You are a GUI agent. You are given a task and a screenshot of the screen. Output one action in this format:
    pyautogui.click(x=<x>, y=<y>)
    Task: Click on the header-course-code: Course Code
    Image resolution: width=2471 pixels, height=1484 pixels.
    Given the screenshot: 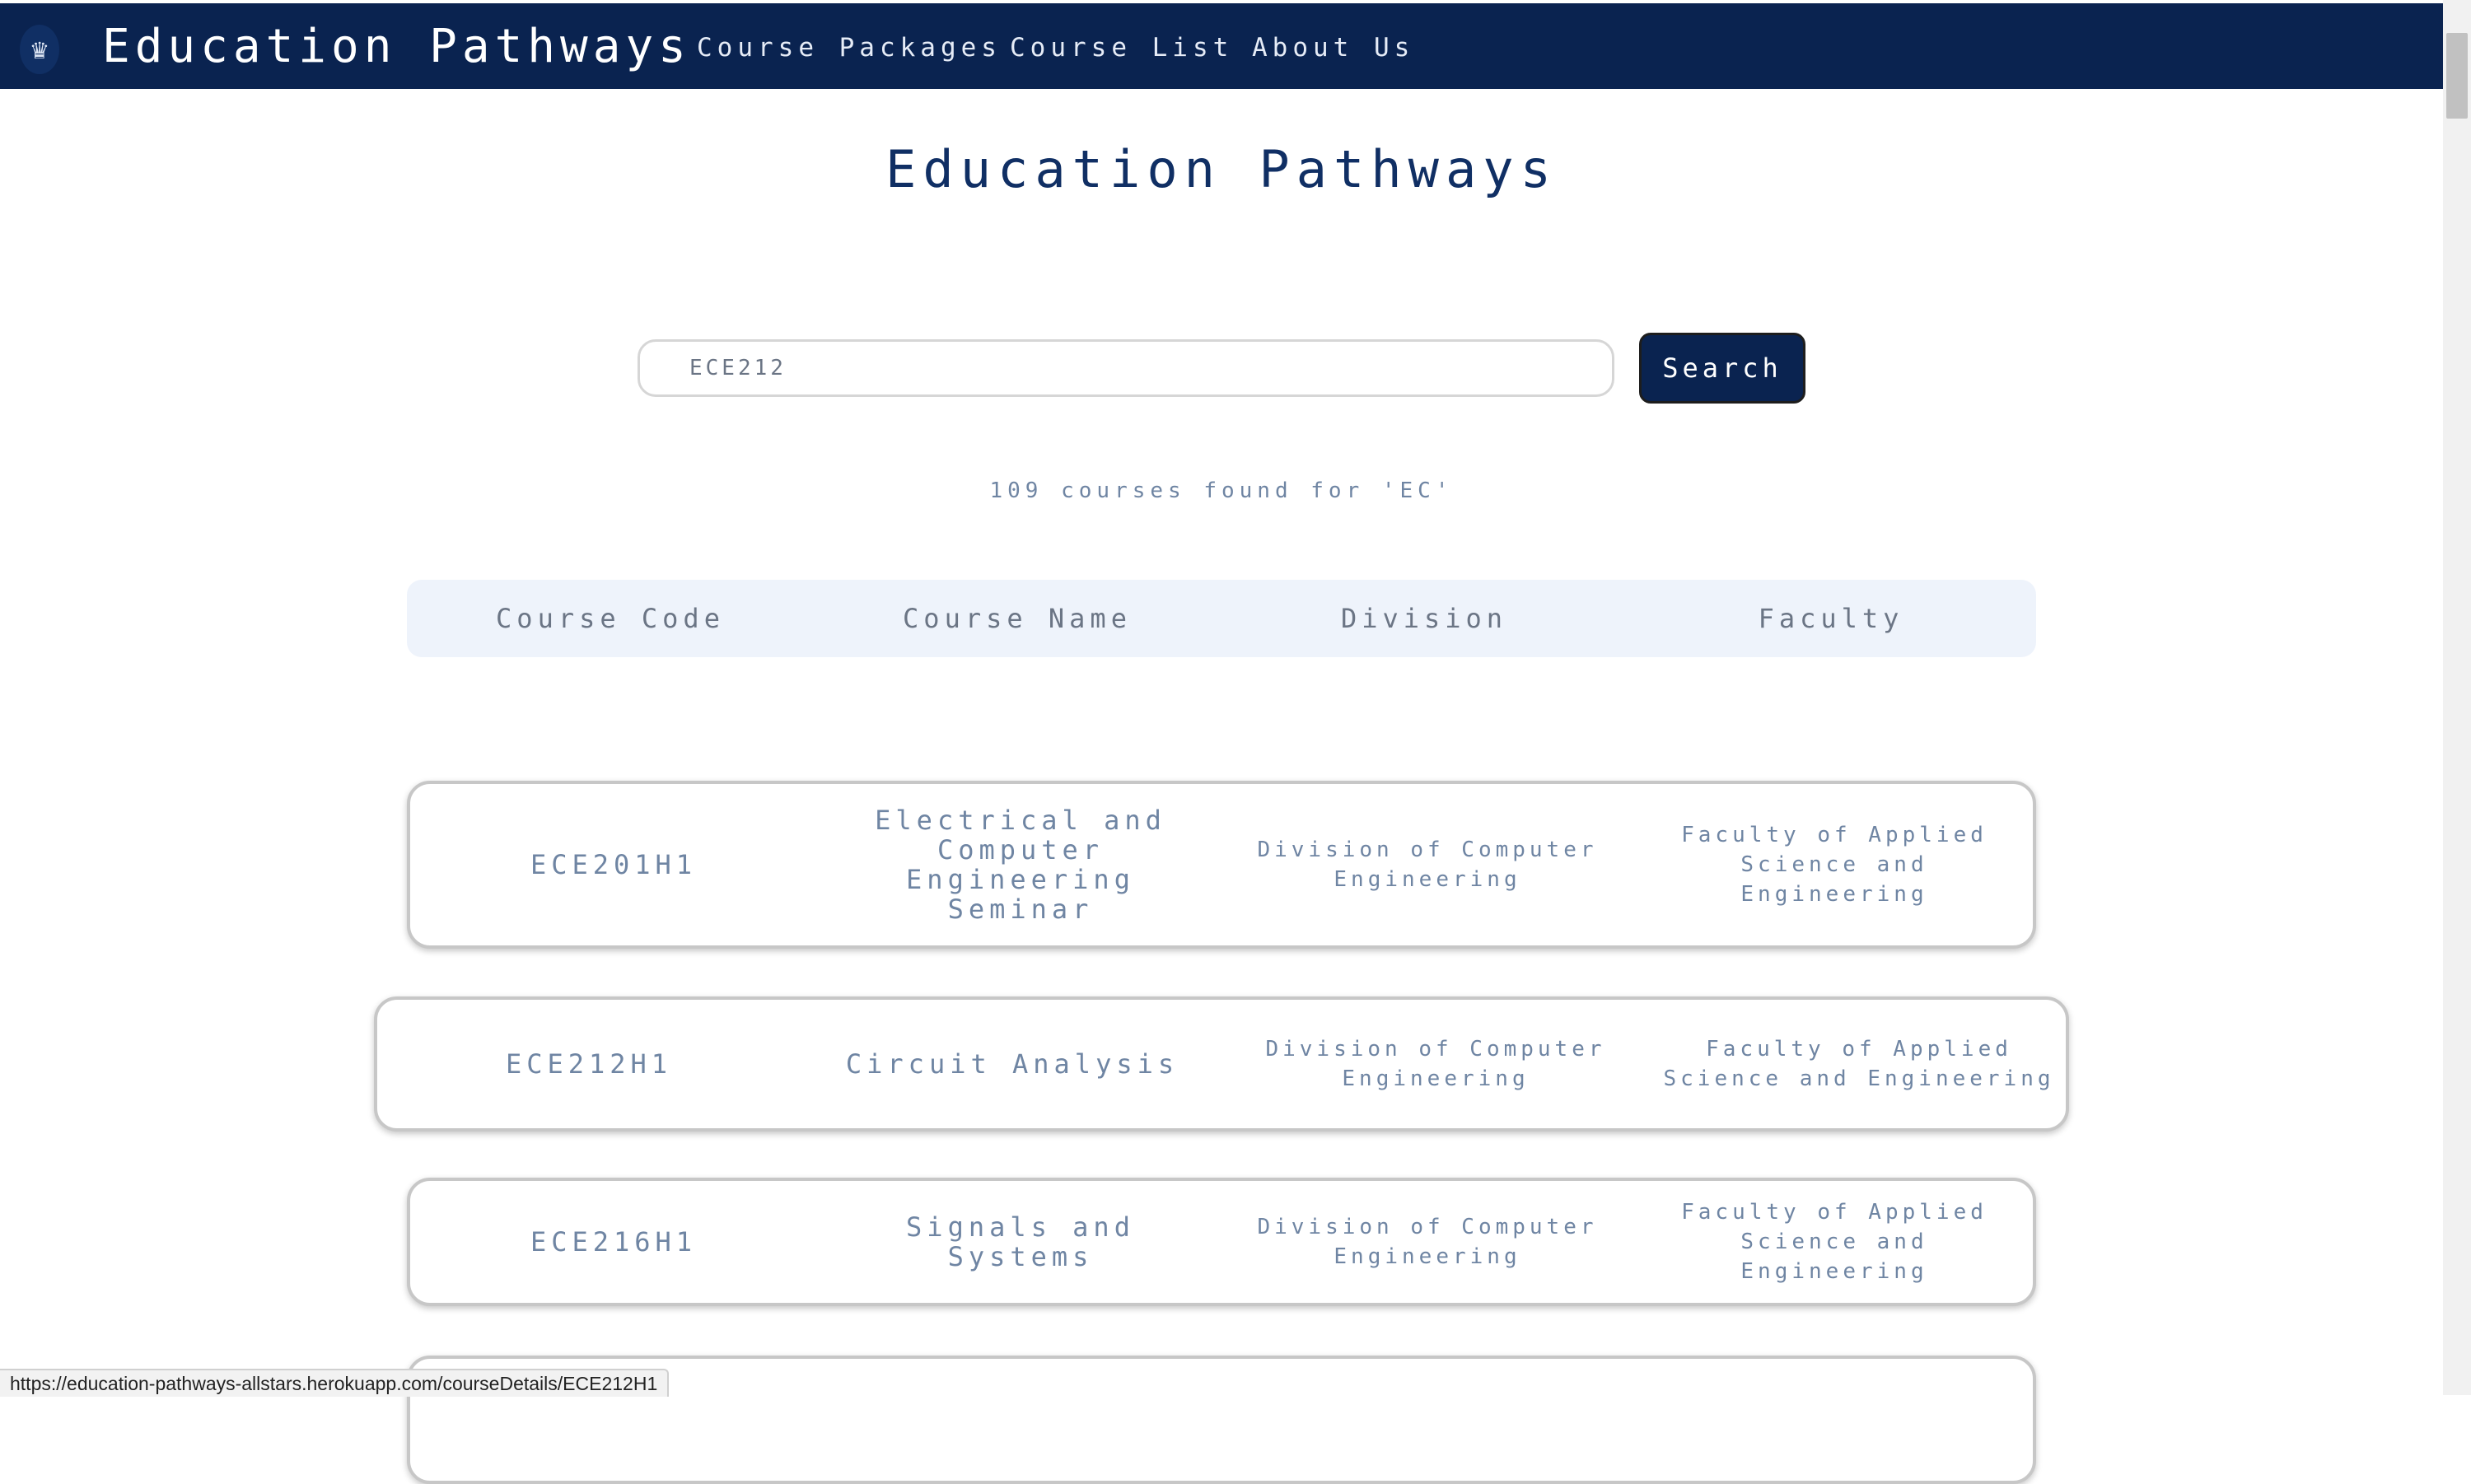 What is the action you would take?
    pyautogui.click(x=610, y=618)
    